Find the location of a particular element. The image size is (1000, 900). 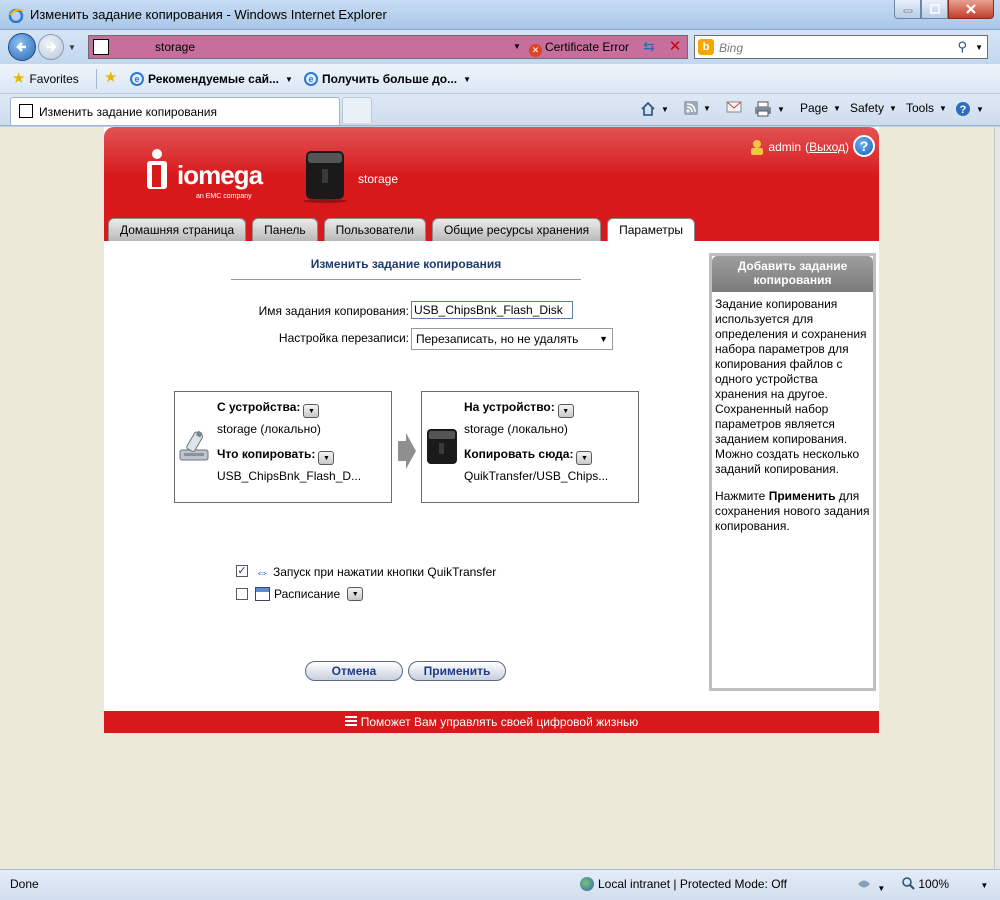

schedule-dropdown: ▼ is located at coordinates (355, 594).